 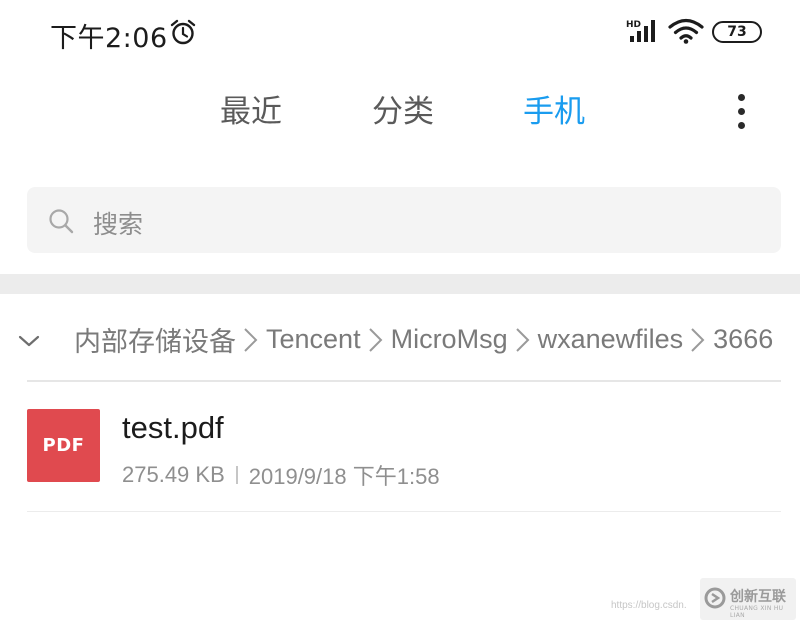 I want to click on search-input: 搜索, so click(x=404, y=220).